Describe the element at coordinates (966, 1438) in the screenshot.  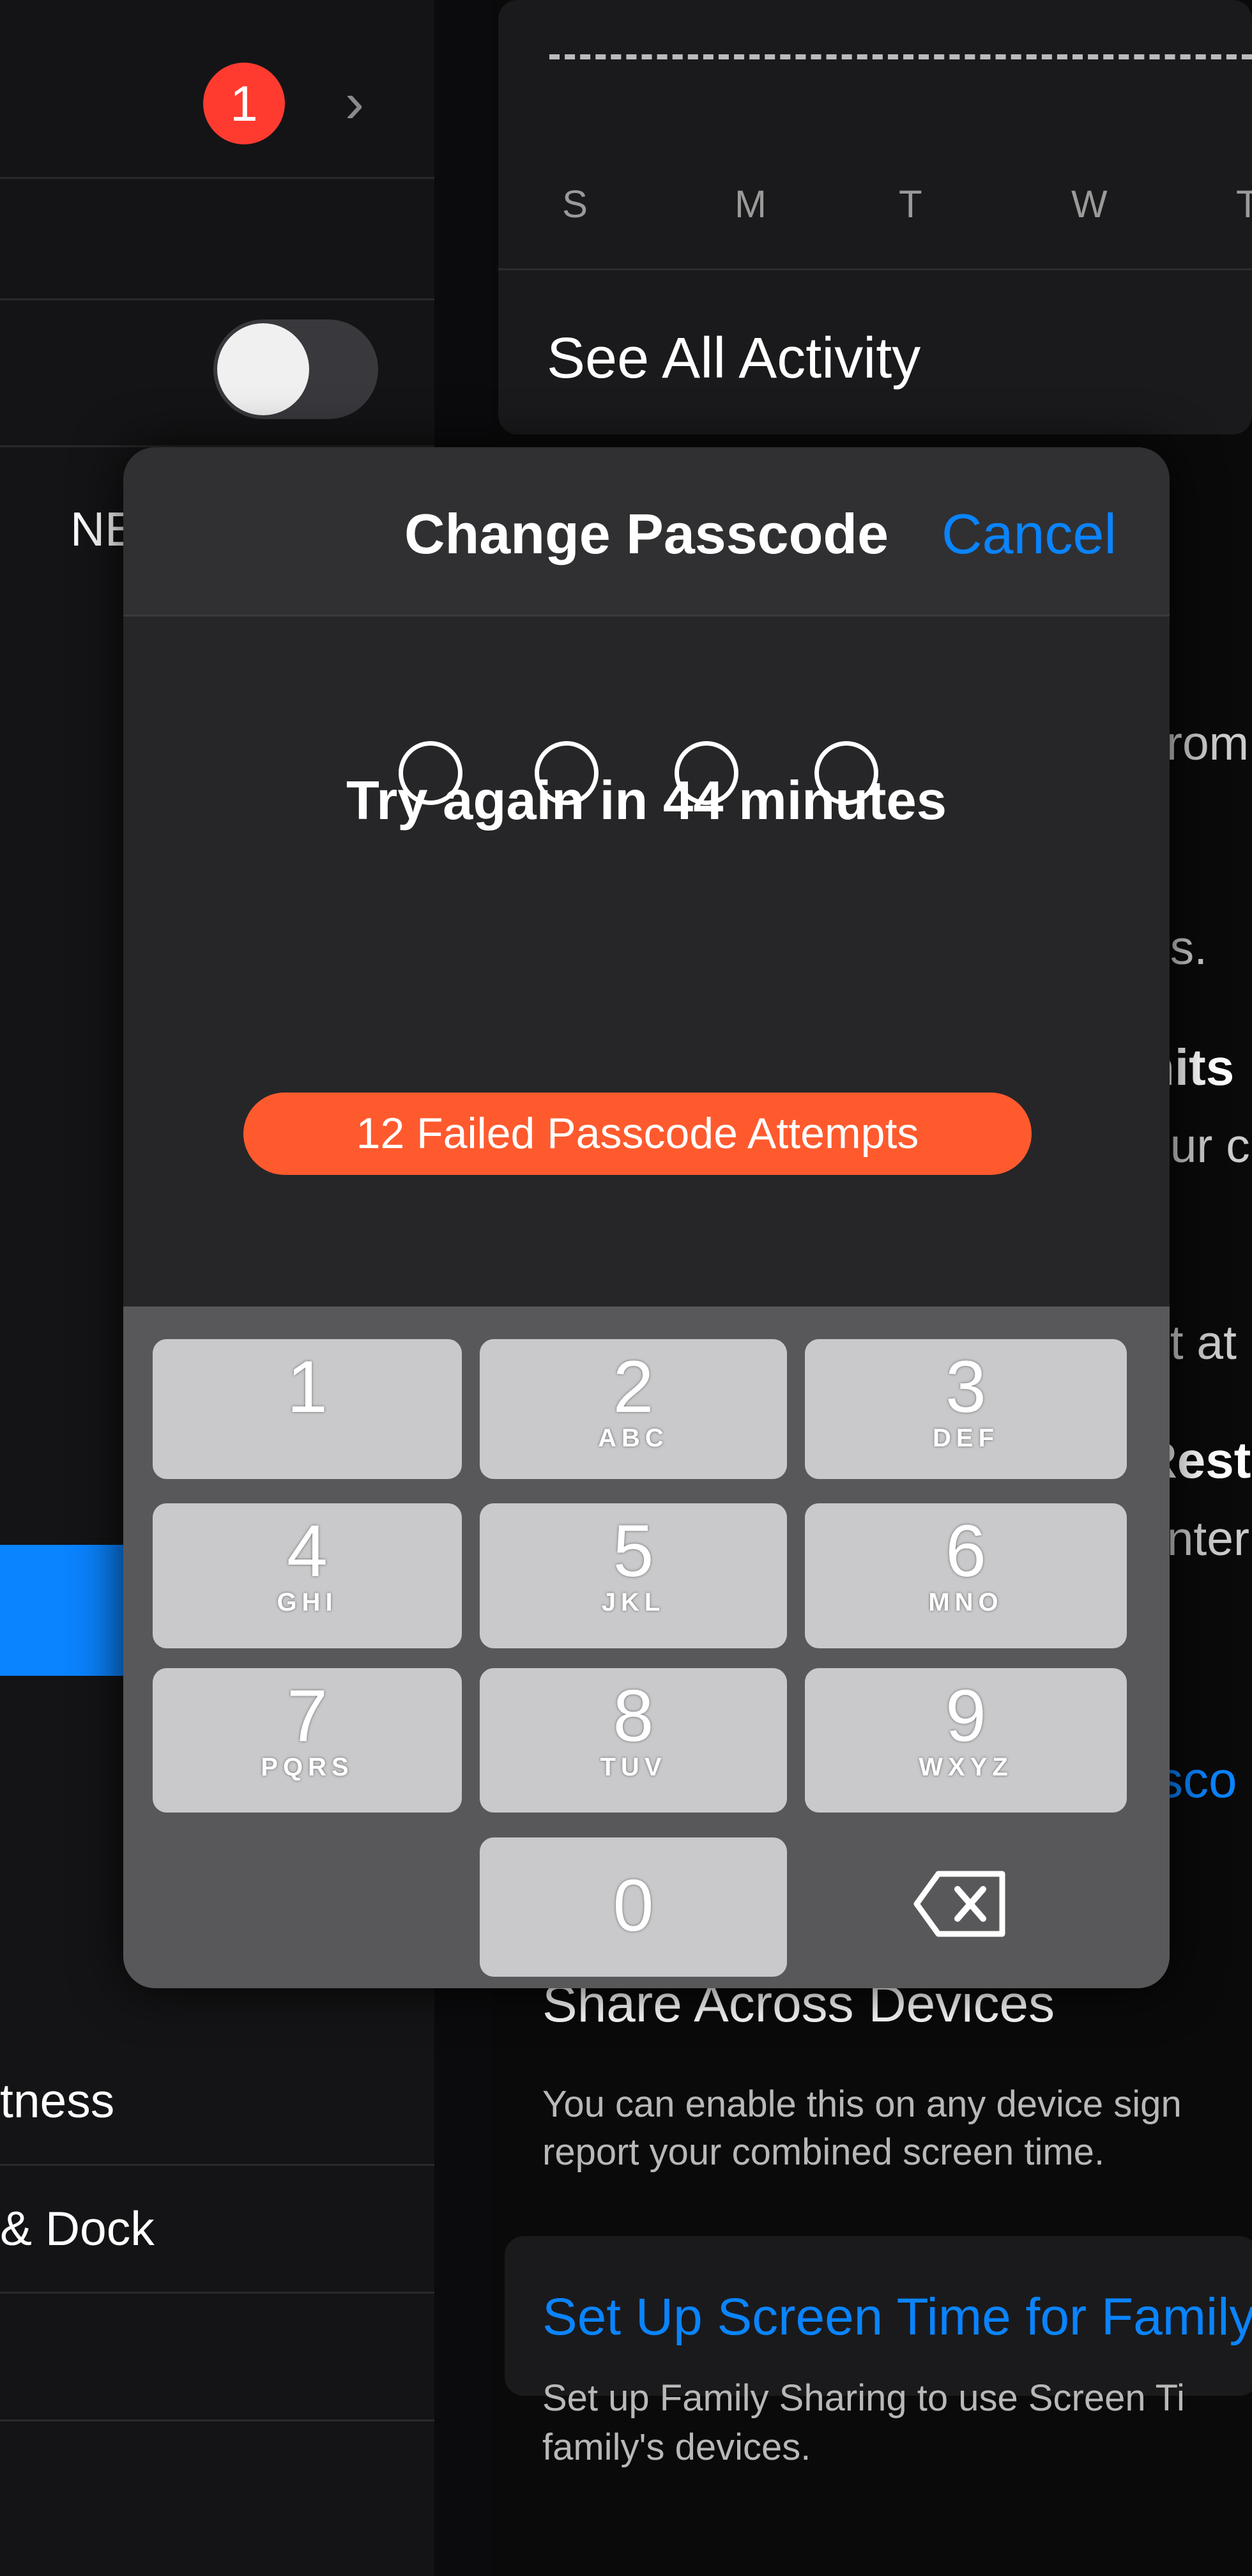
I see `key-letters: DEF` at that location.